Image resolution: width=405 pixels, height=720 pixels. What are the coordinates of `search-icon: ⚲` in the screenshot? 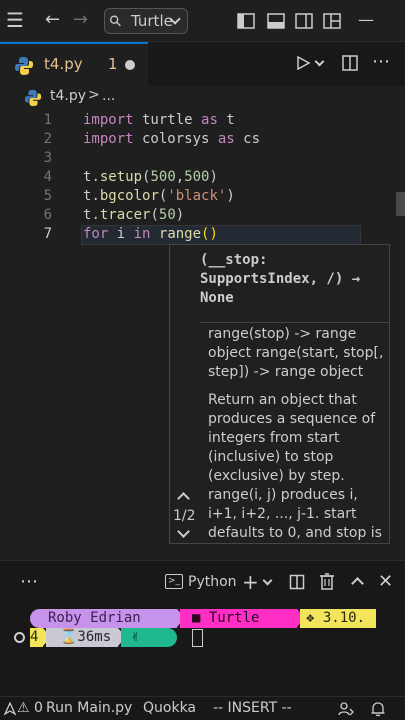 It's located at (115, 21).